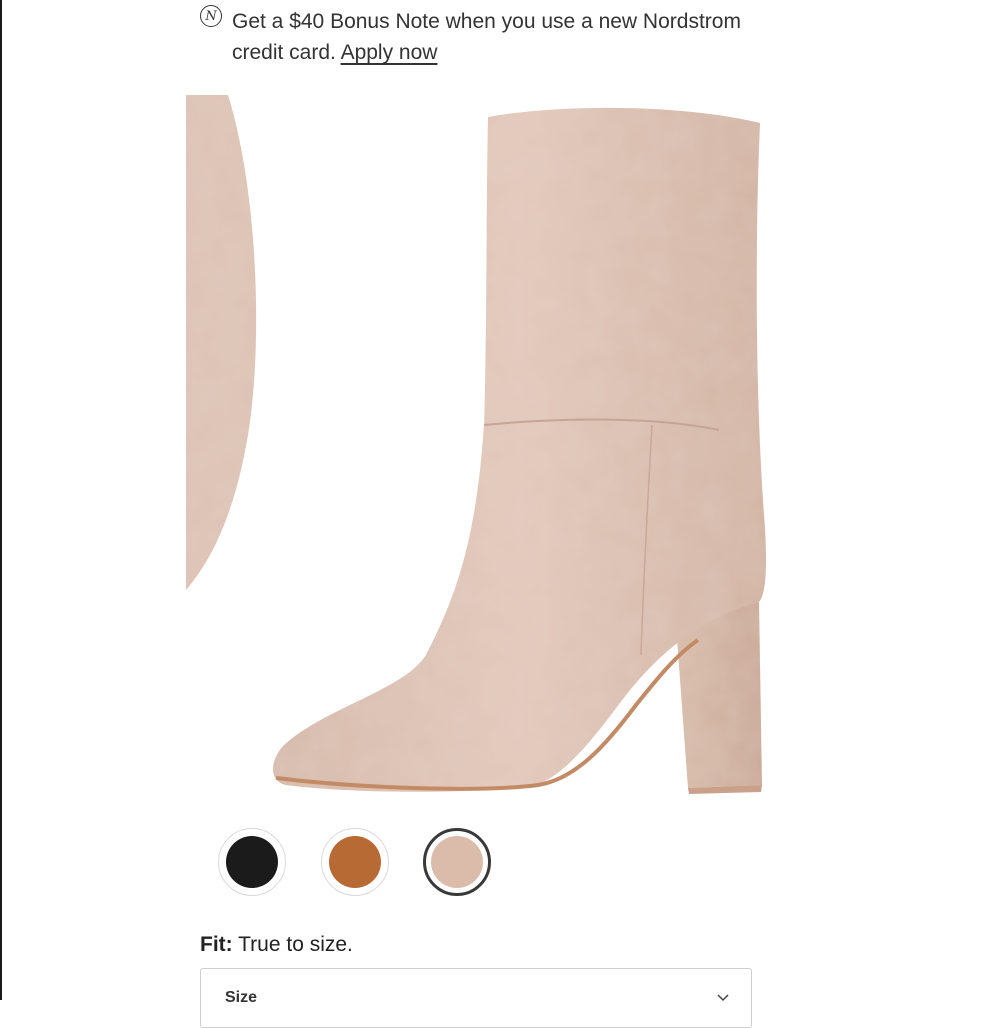 The width and height of the screenshot is (1000, 1028). Describe the element at coordinates (389, 52) in the screenshot. I see `apply-now-link: Apply now` at that location.